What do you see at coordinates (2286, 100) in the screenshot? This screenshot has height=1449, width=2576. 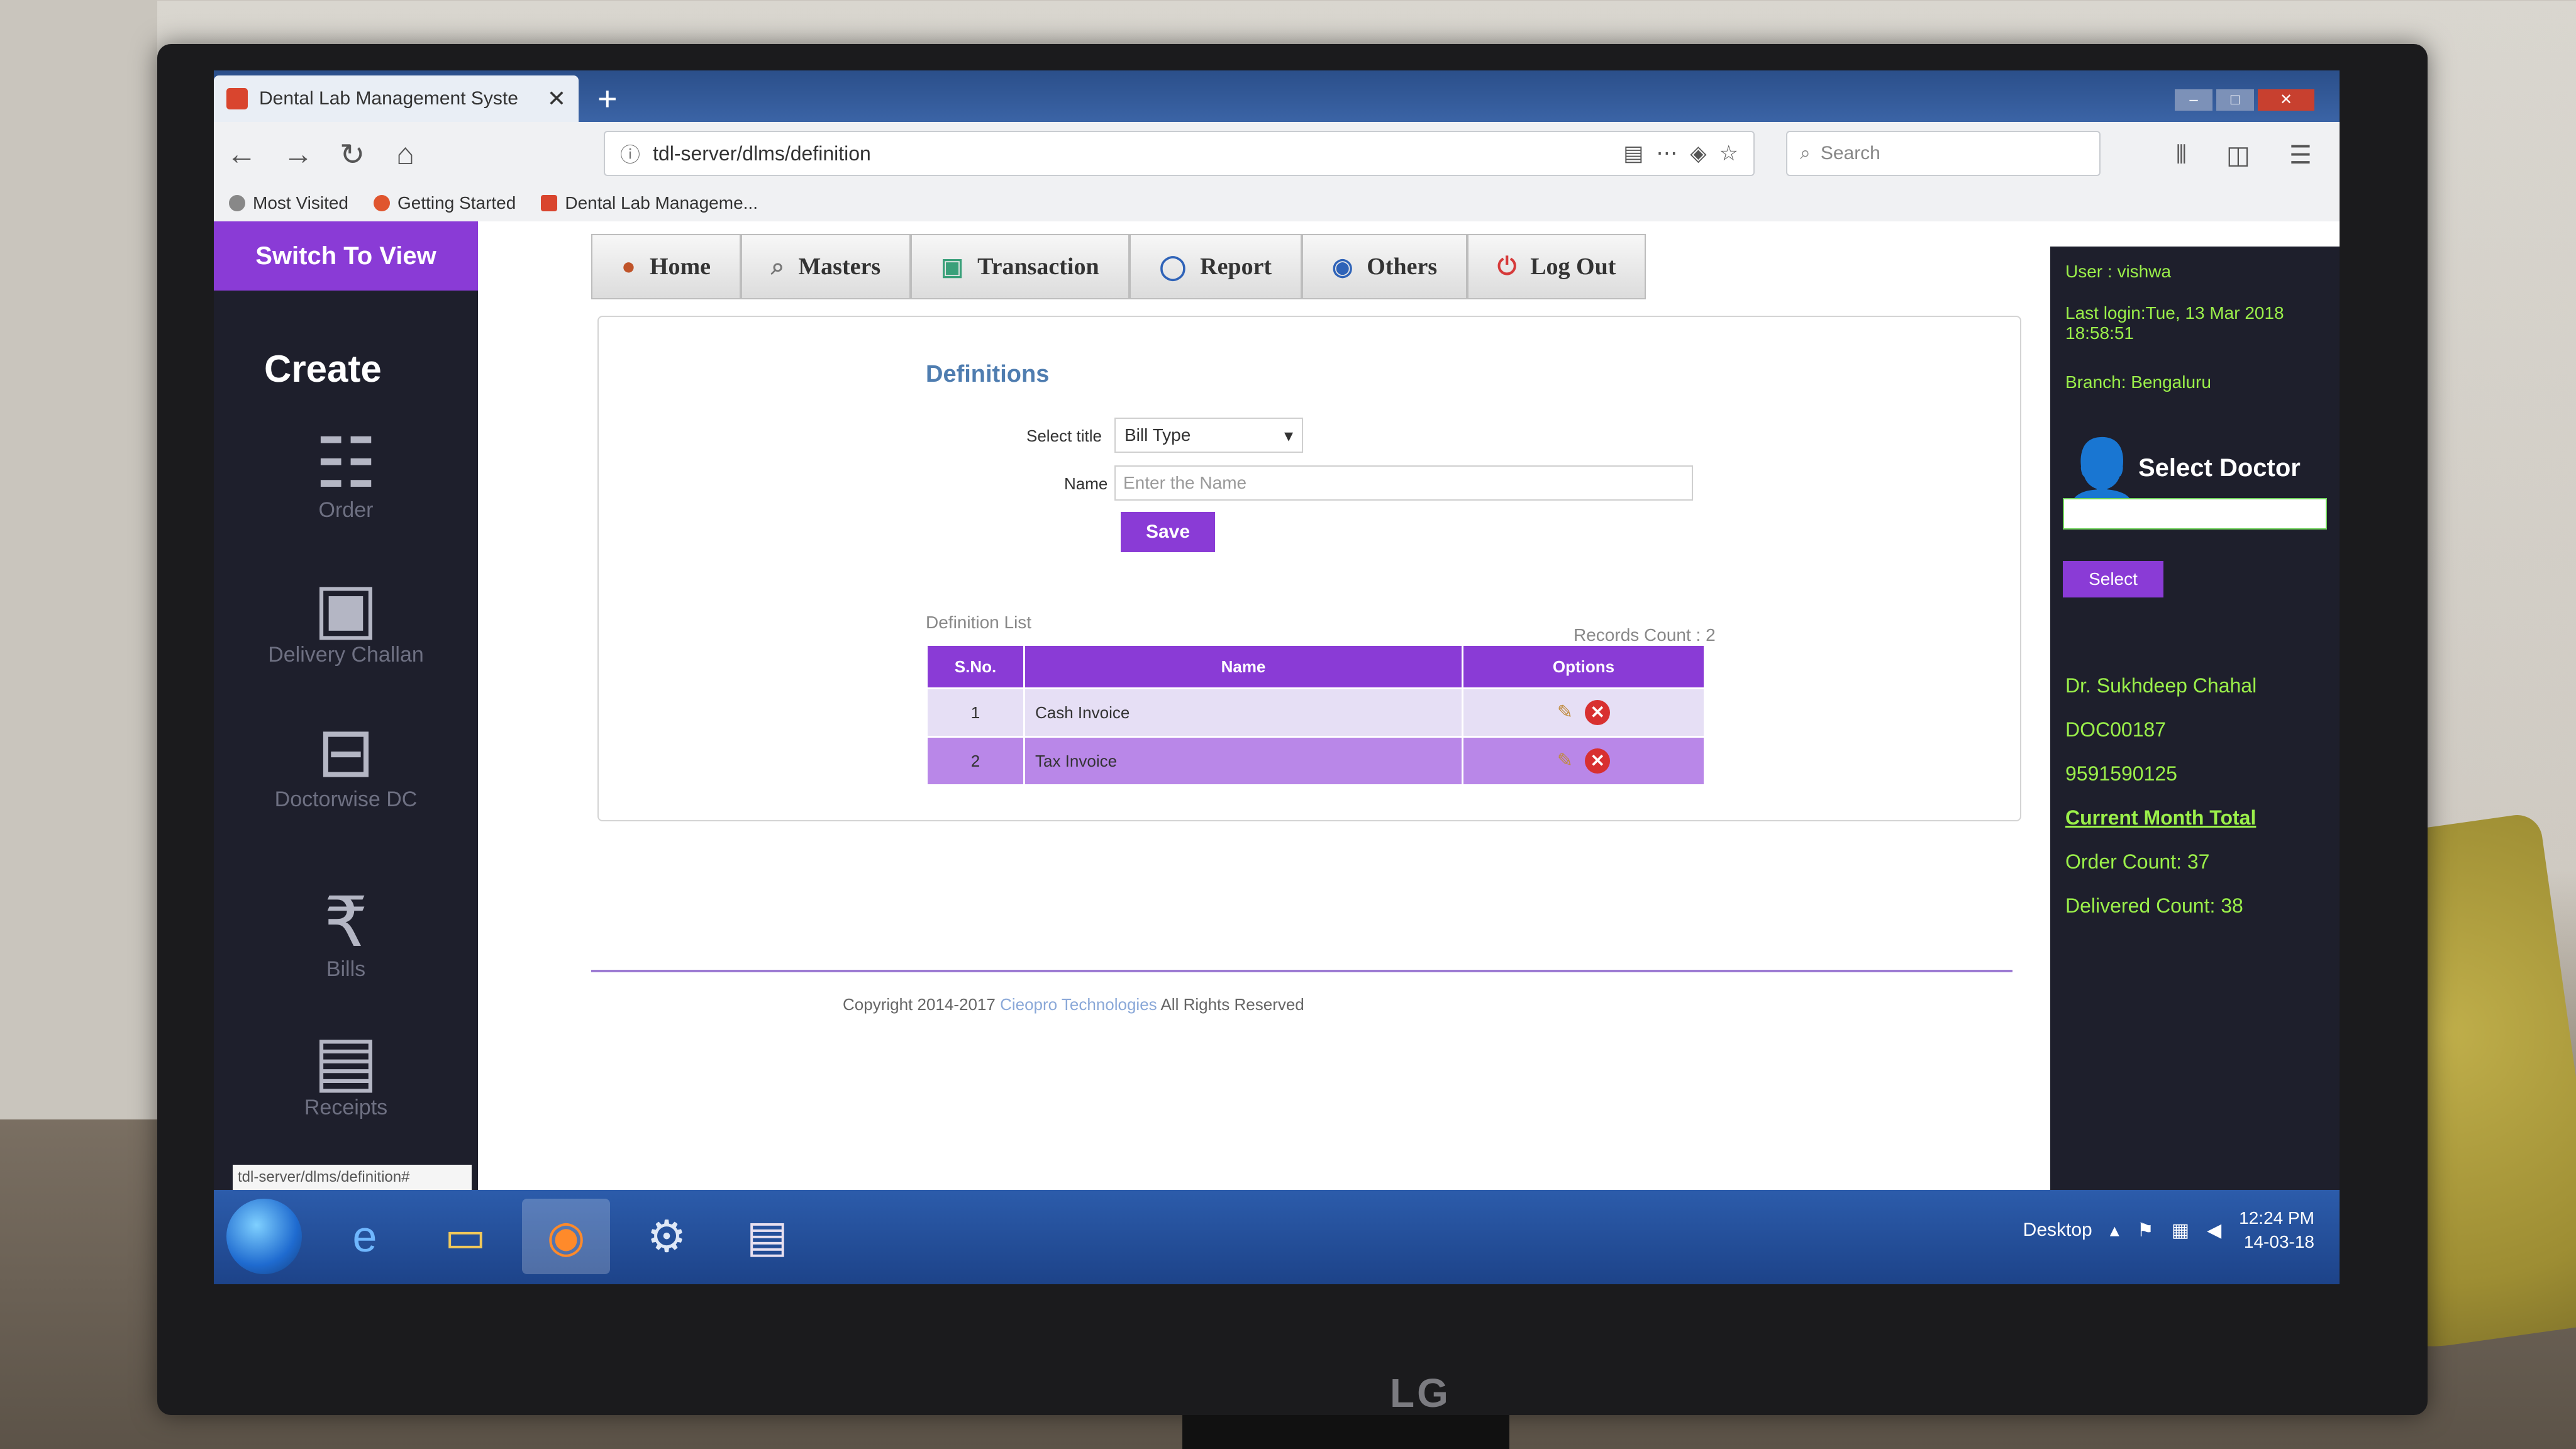 I see `close-window-button: ✕` at bounding box center [2286, 100].